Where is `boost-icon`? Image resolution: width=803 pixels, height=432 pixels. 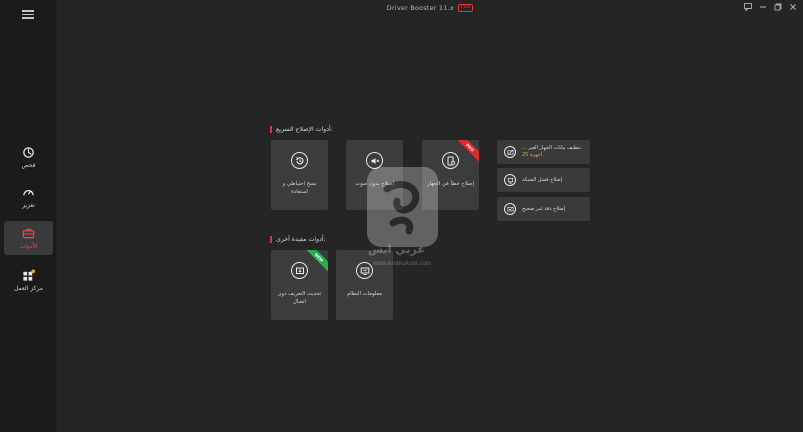 boost-icon is located at coordinates (28, 192).